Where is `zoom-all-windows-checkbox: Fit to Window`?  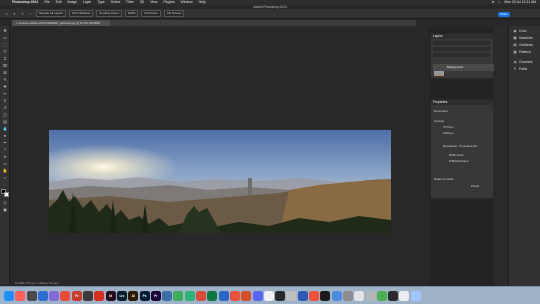
zoom-all-windows-checkbox: Fit to Window is located at coordinates (81, 13).